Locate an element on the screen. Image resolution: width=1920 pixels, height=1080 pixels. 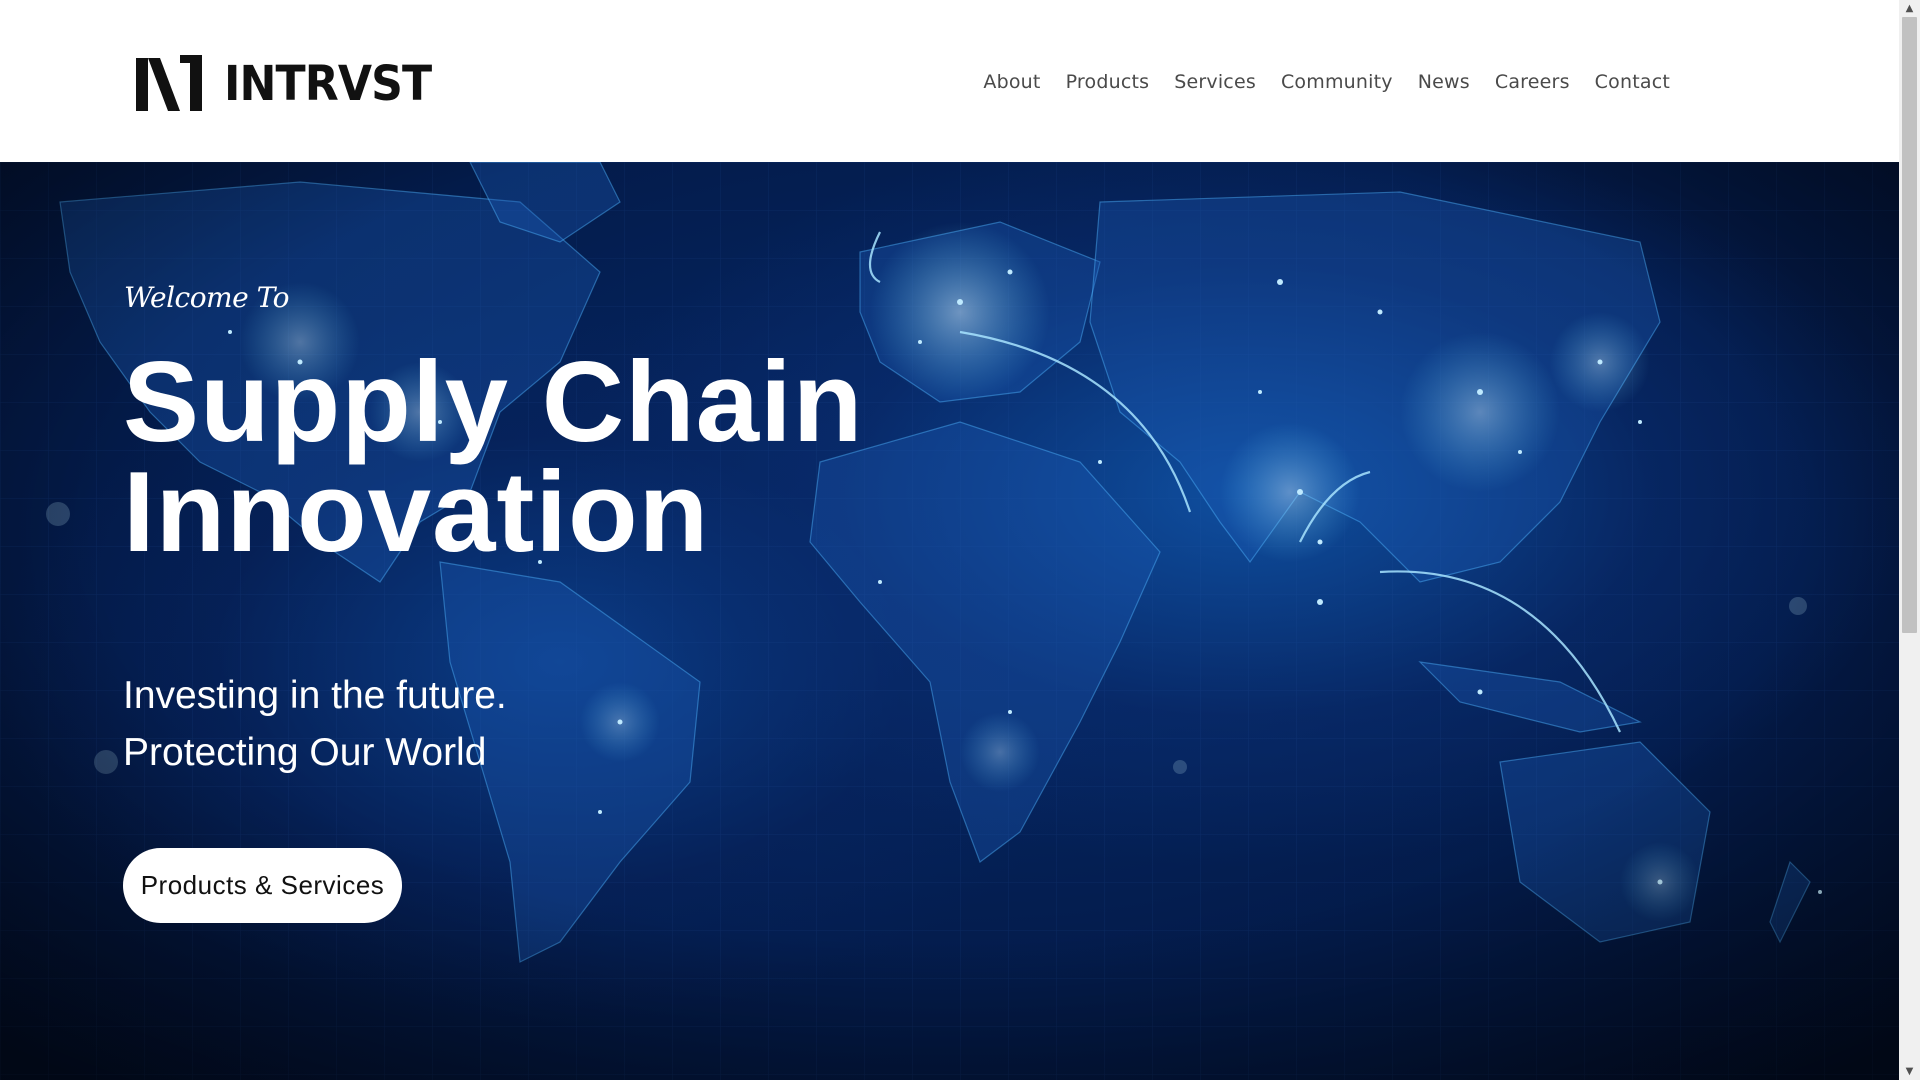
hero-title-line1: Supply Chain is located at coordinates (493, 402).